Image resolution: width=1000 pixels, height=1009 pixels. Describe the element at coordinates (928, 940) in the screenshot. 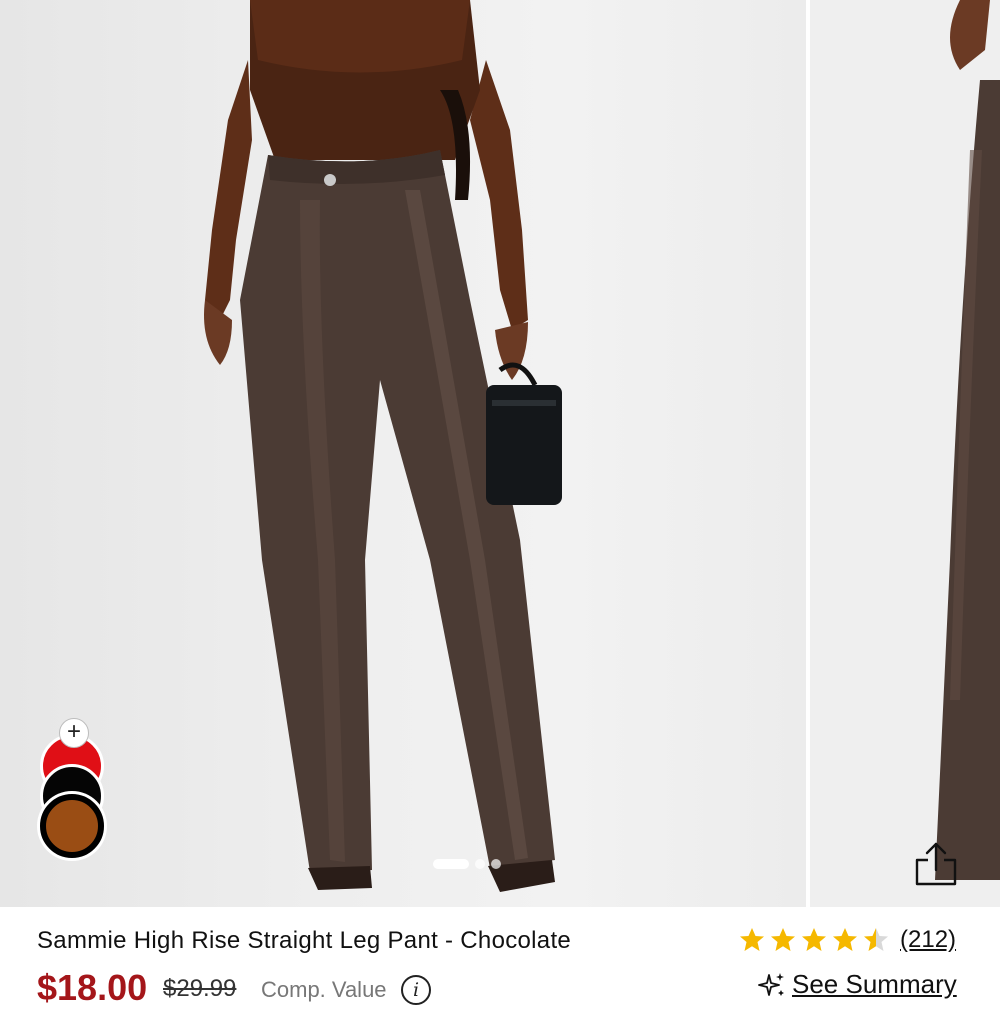

I see `review-count-link: (212)` at that location.